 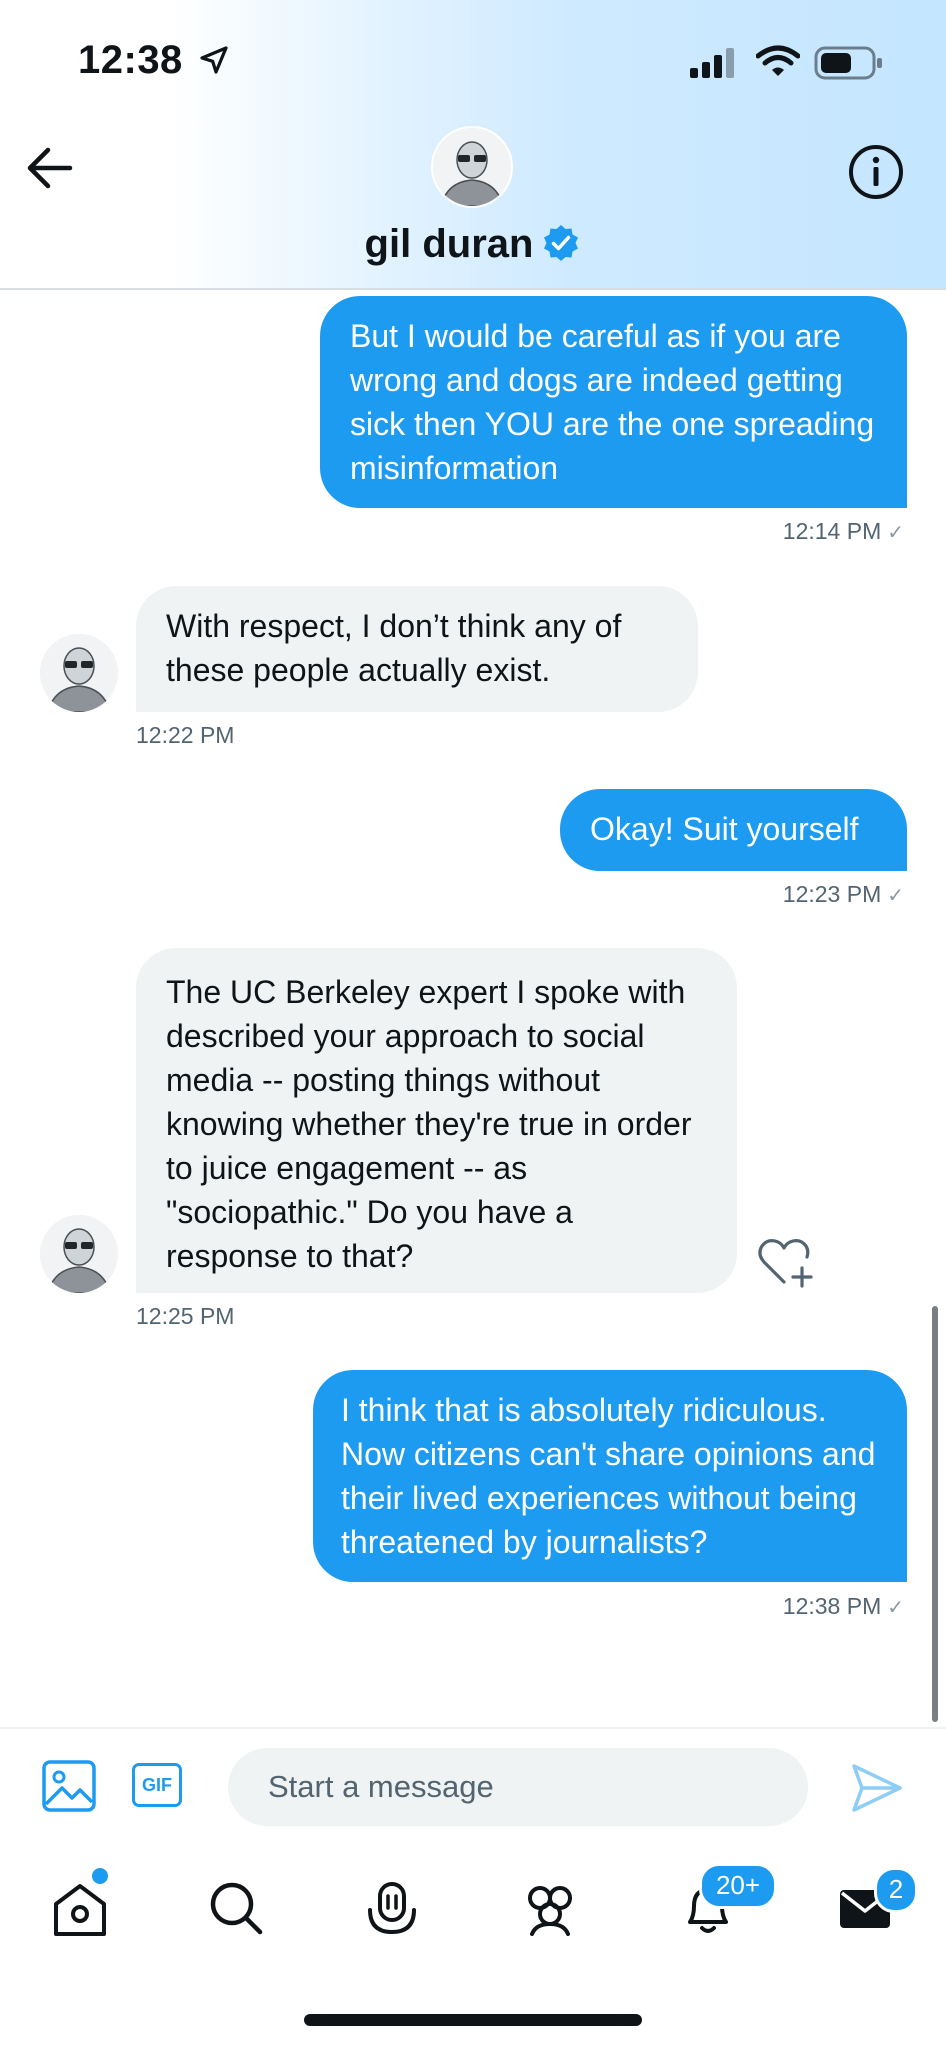 I want to click on send-icon, so click(x=877, y=1788).